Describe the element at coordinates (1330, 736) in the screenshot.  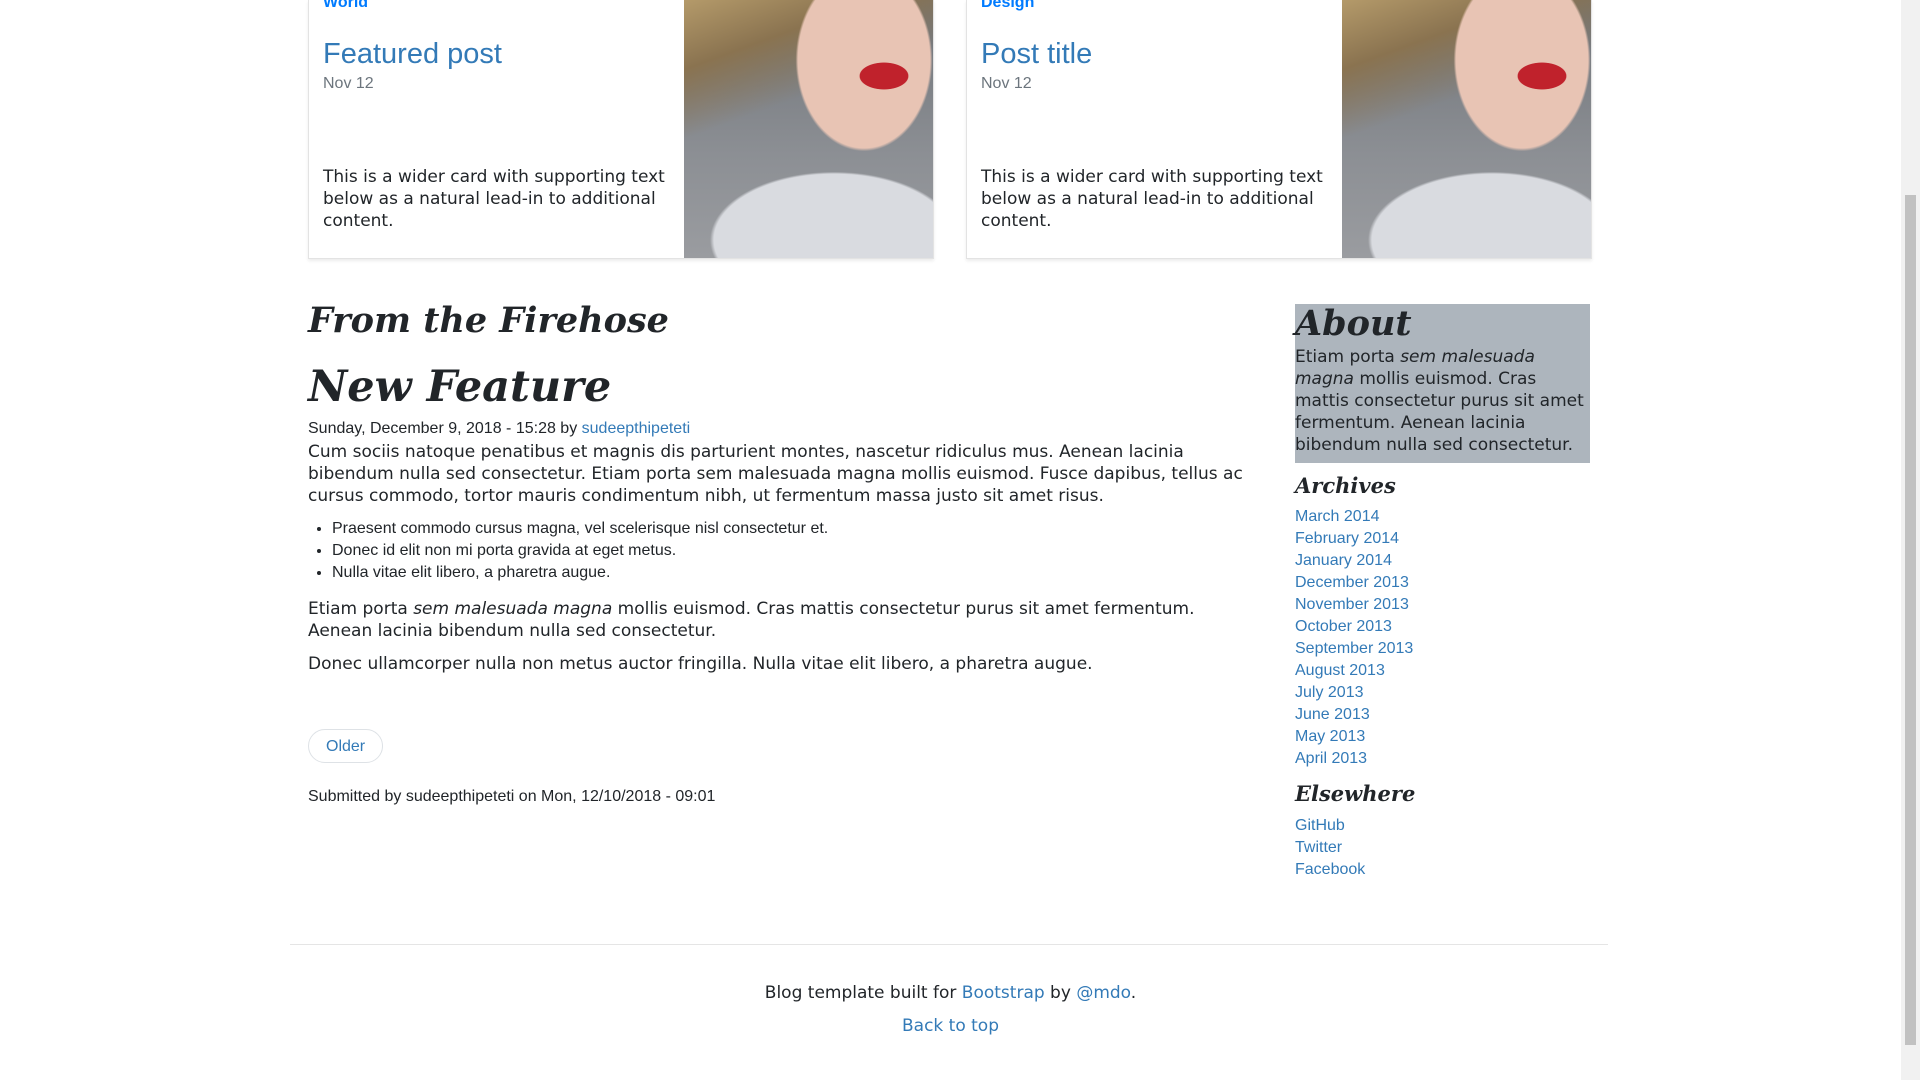
I see `archive-link: May 2013` at that location.